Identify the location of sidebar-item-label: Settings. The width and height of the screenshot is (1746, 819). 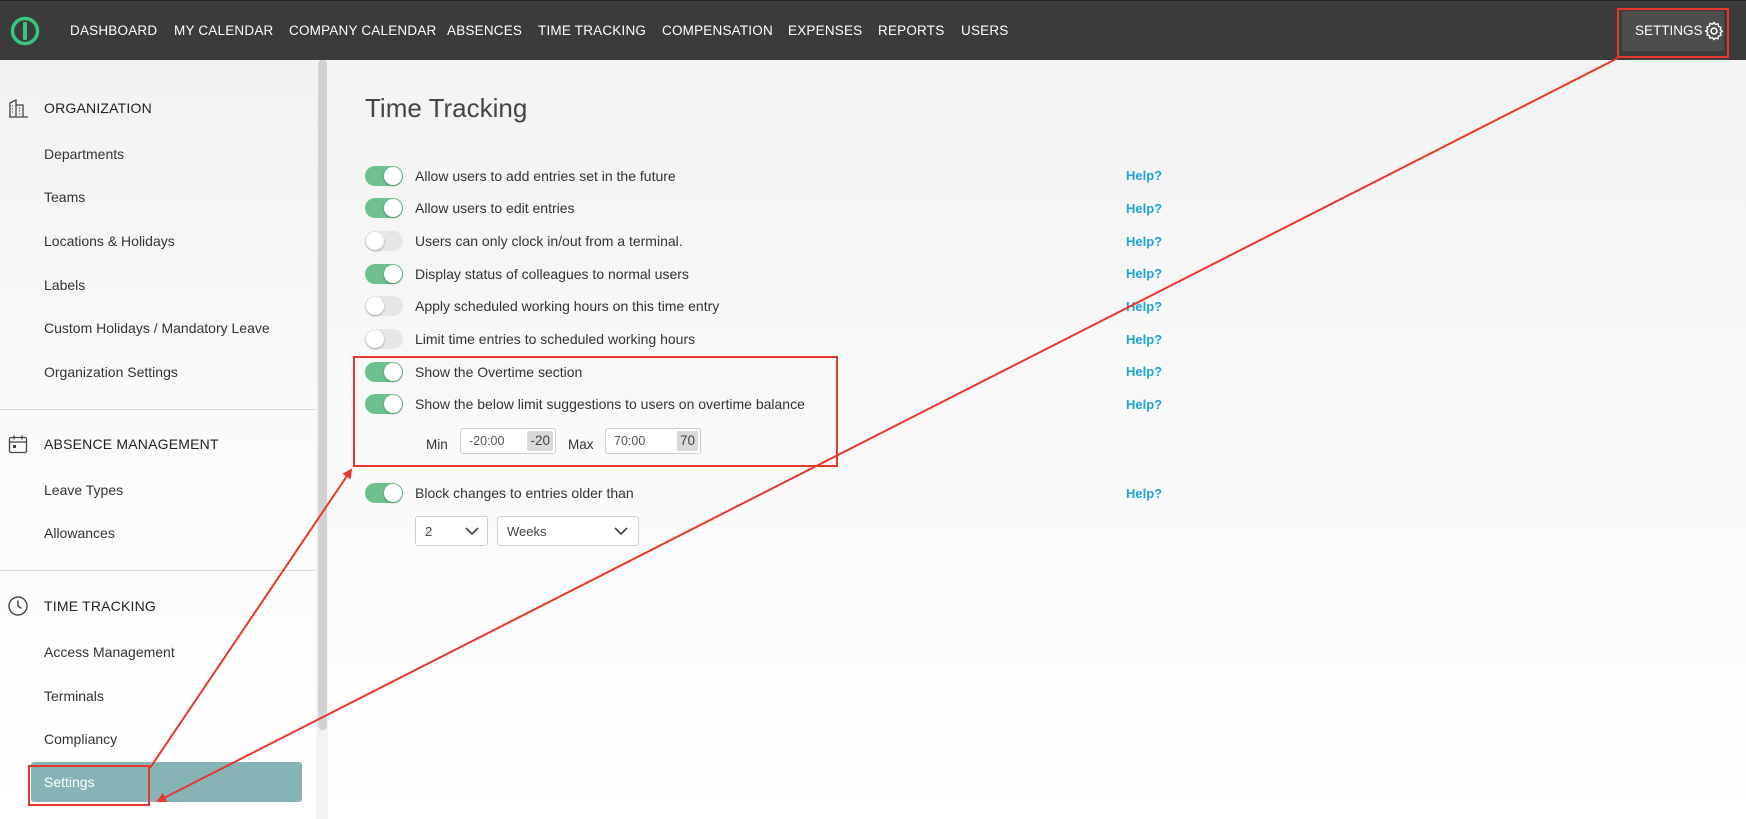
(69, 782).